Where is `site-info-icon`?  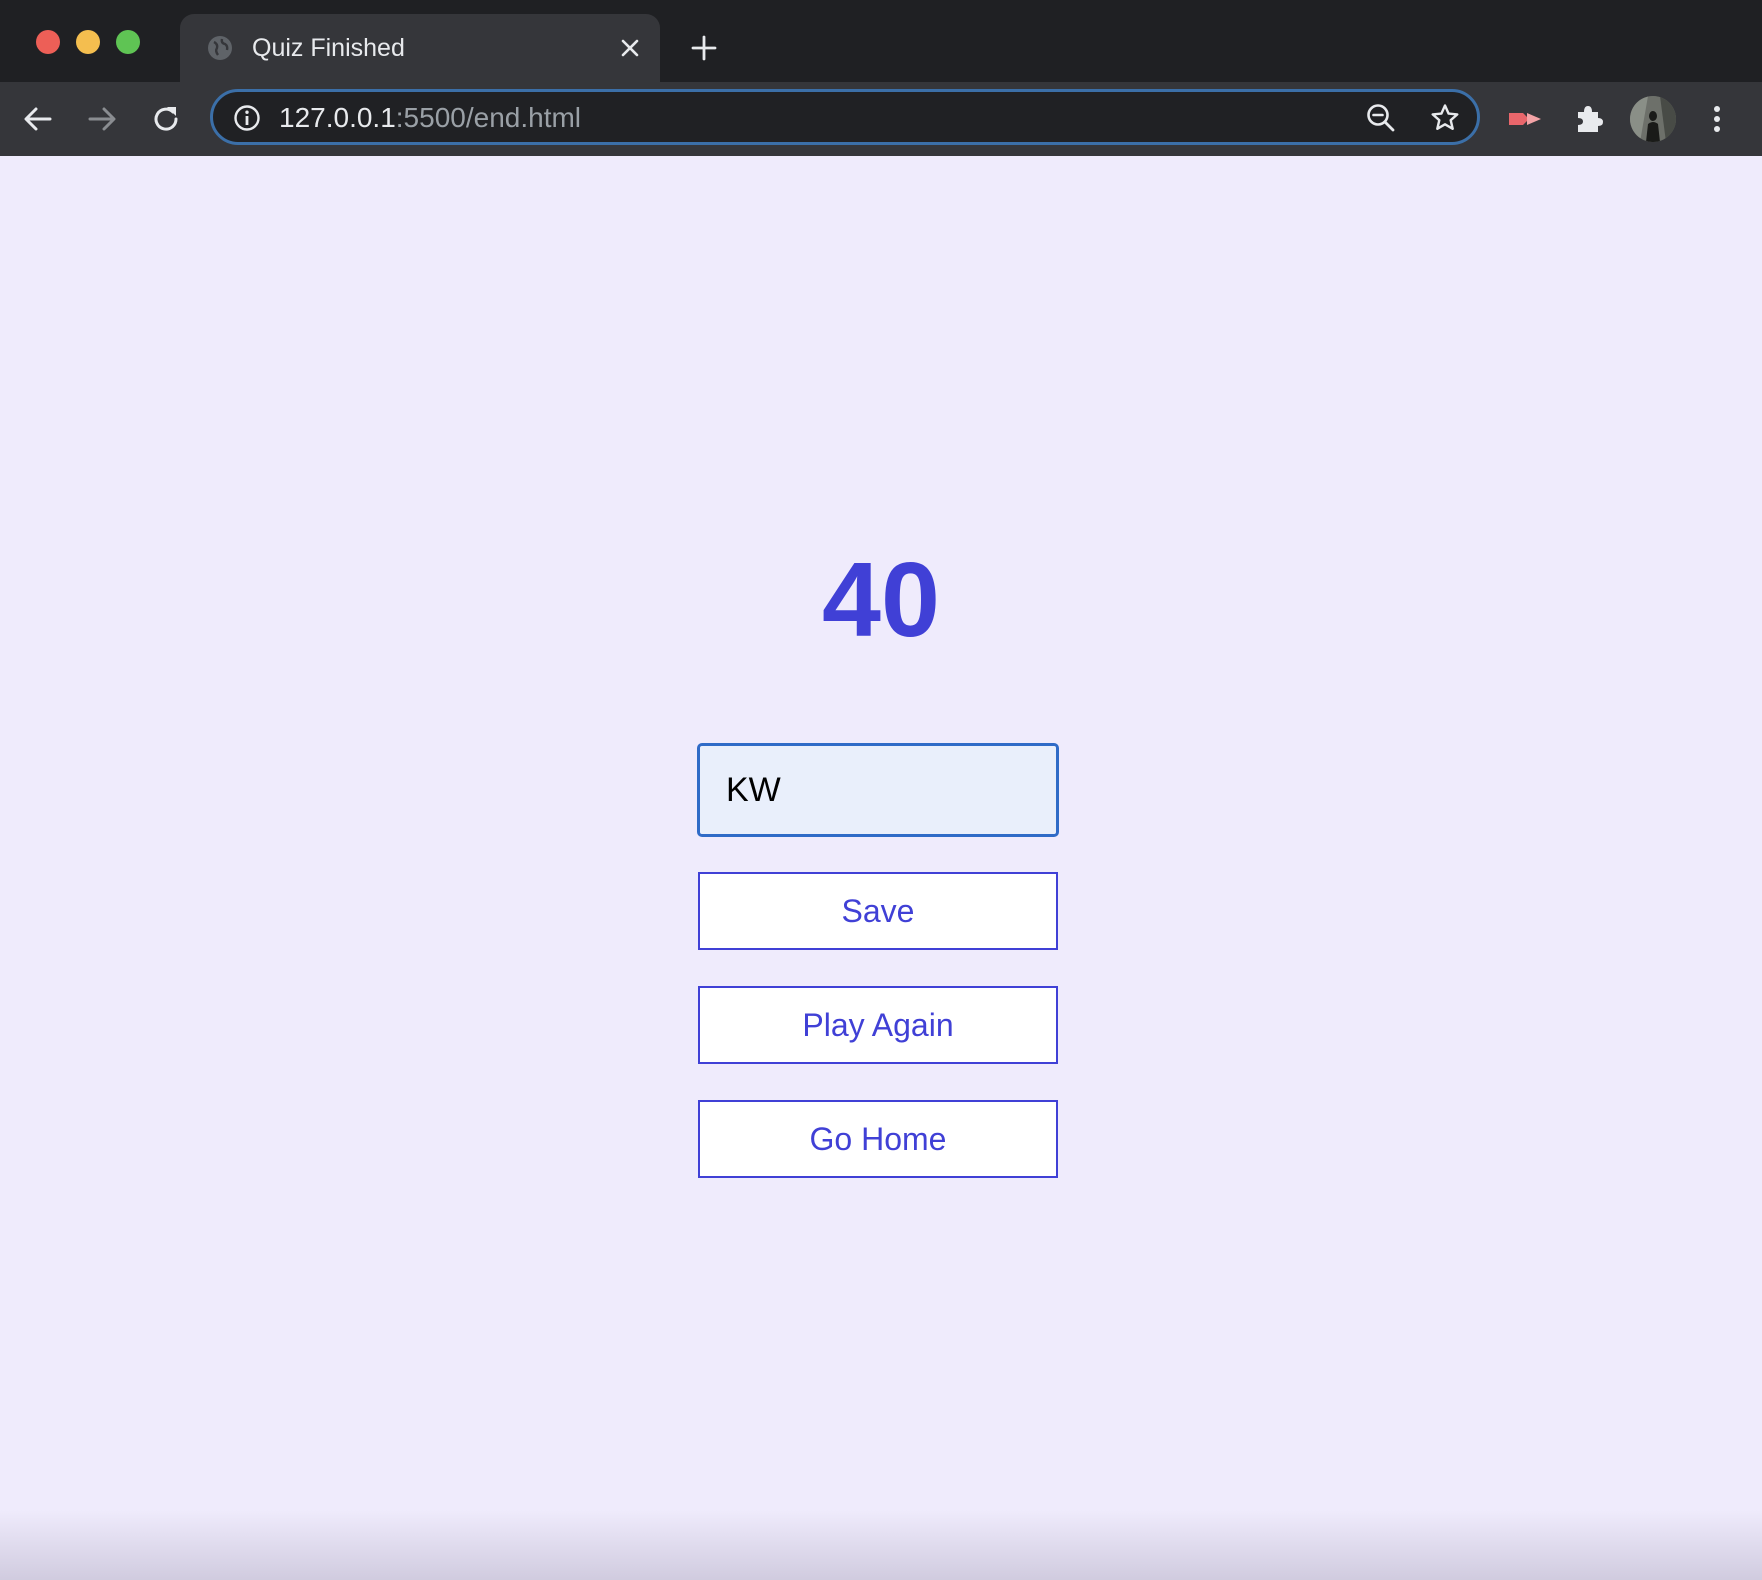 site-info-icon is located at coordinates (247, 118).